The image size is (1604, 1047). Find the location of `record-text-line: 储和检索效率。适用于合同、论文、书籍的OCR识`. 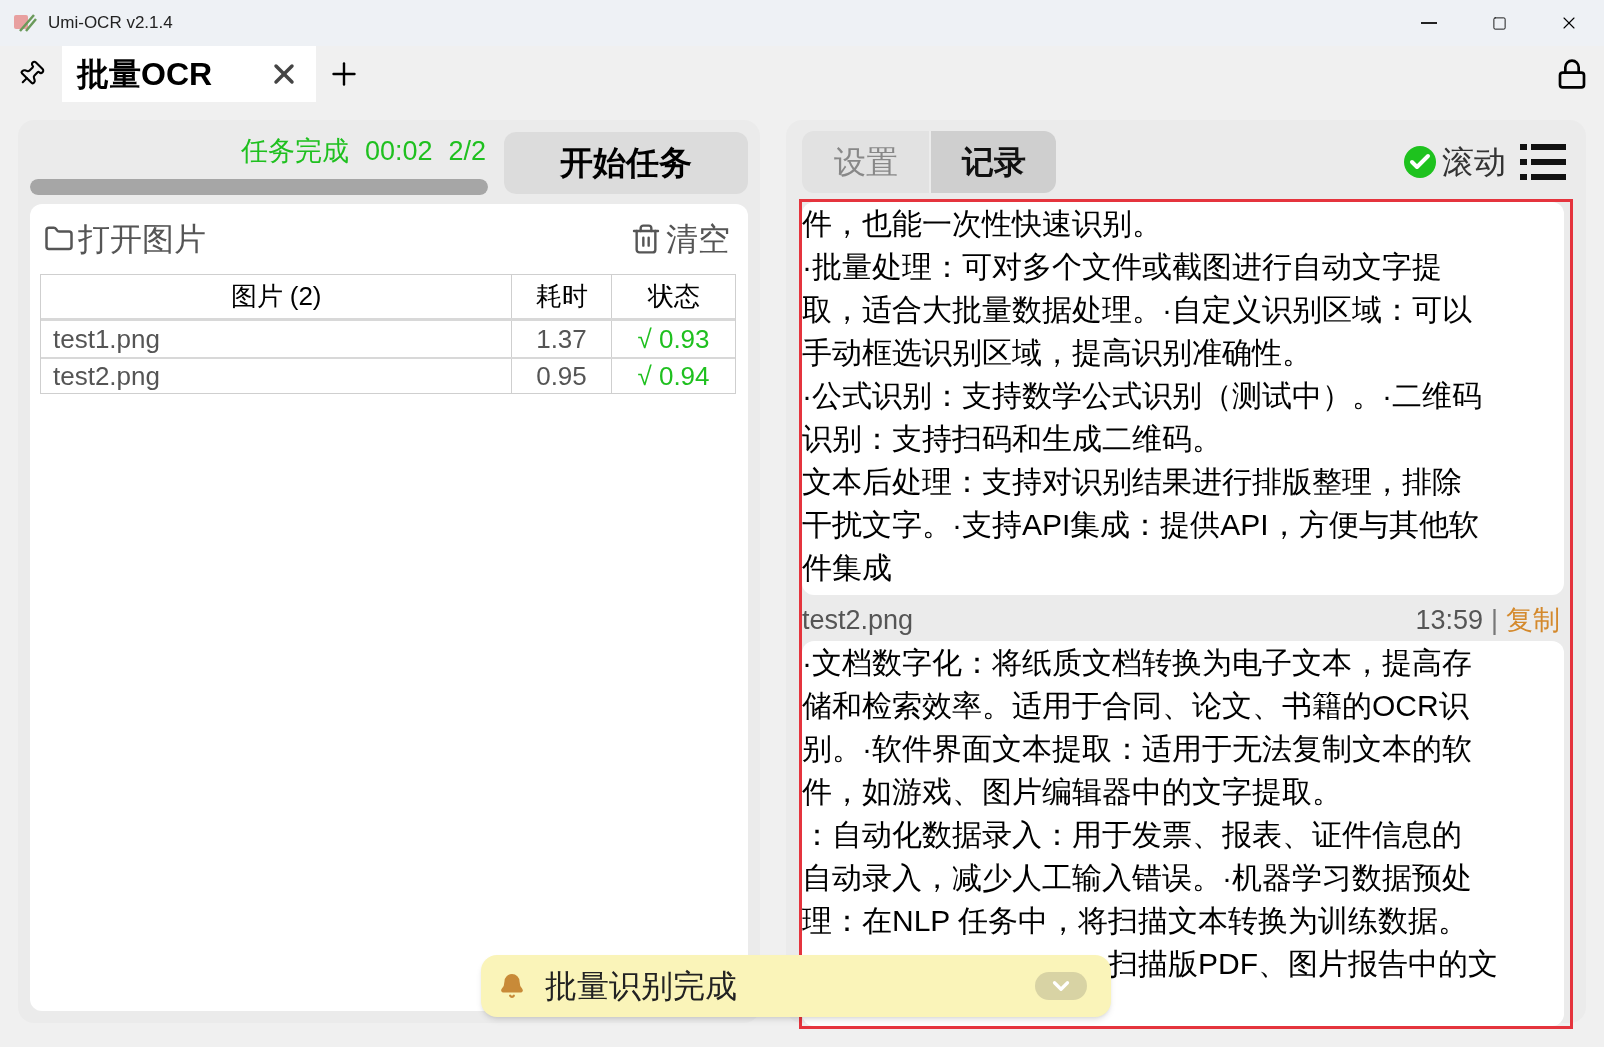

record-text-line: 储和检索效率。适用于合同、论文、书籍的OCR识 is located at coordinates (1136, 706).